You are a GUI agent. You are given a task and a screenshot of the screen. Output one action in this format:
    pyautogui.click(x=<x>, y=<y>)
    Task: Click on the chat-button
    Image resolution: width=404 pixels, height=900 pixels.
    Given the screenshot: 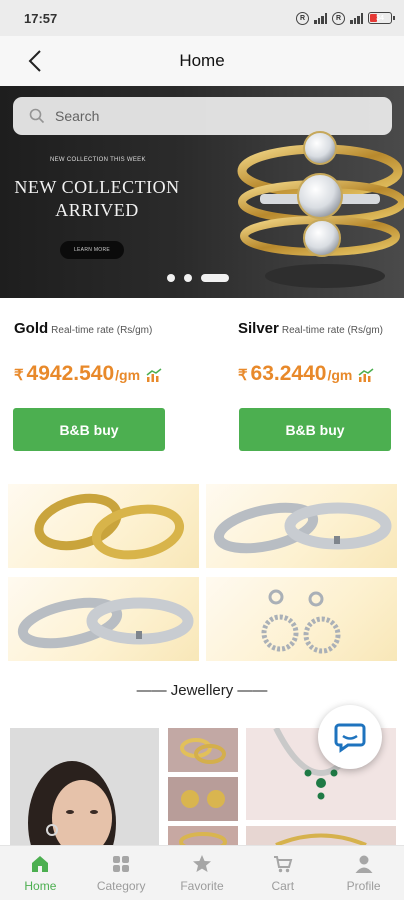 What is the action you would take?
    pyautogui.click(x=350, y=737)
    